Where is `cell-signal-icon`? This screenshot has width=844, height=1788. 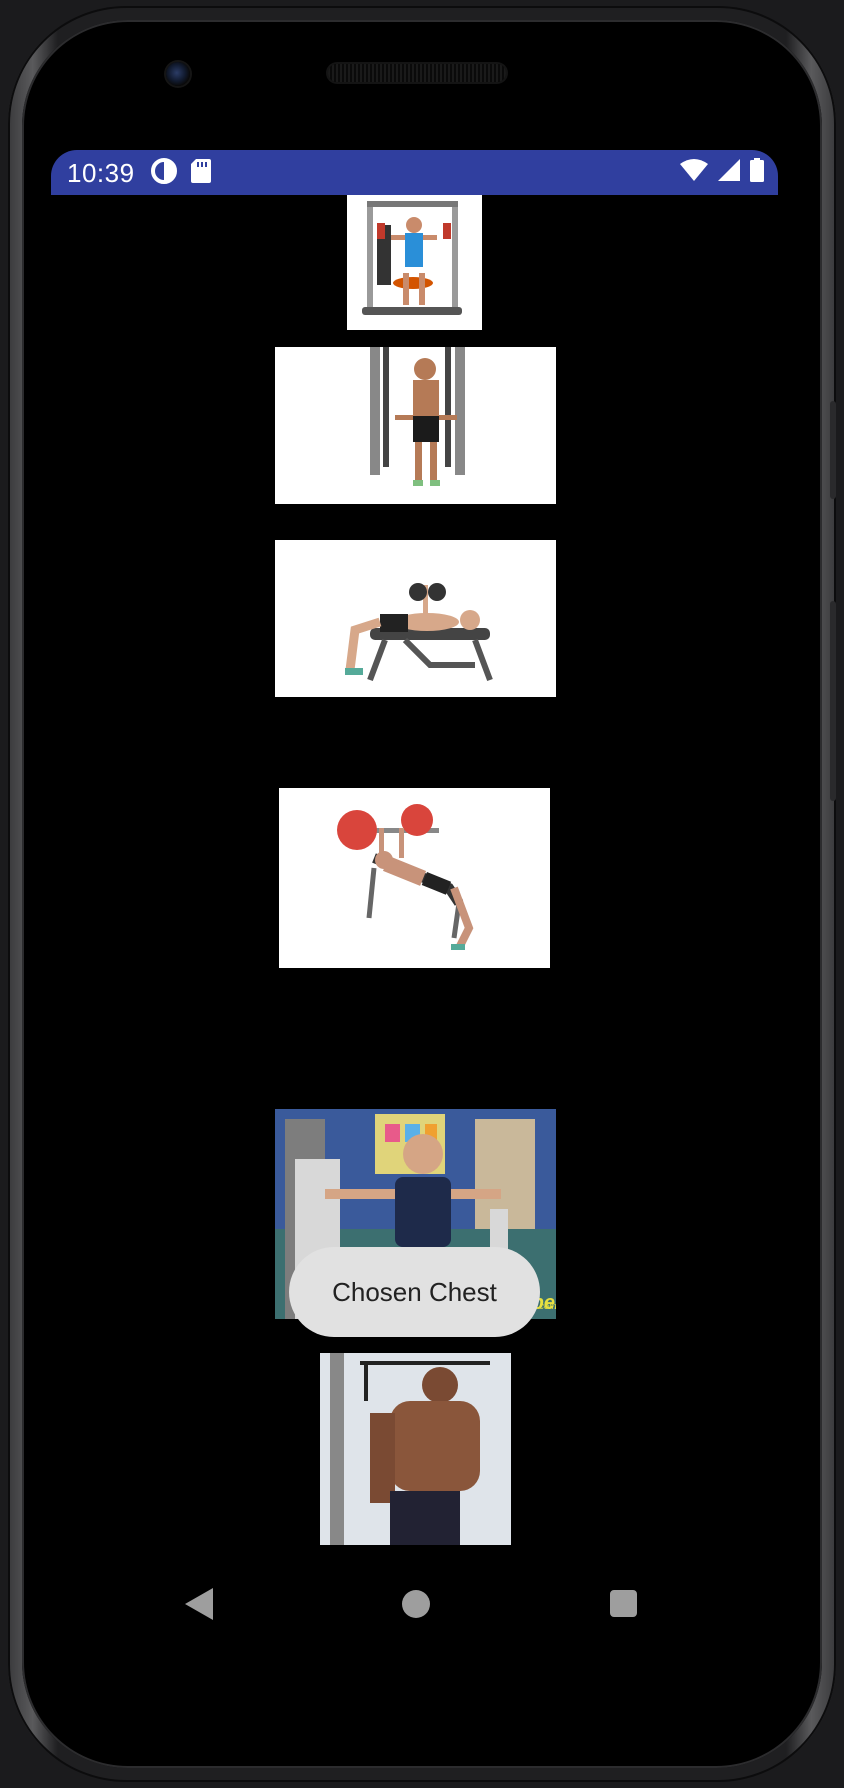
cell-signal-icon is located at coordinates (729, 170).